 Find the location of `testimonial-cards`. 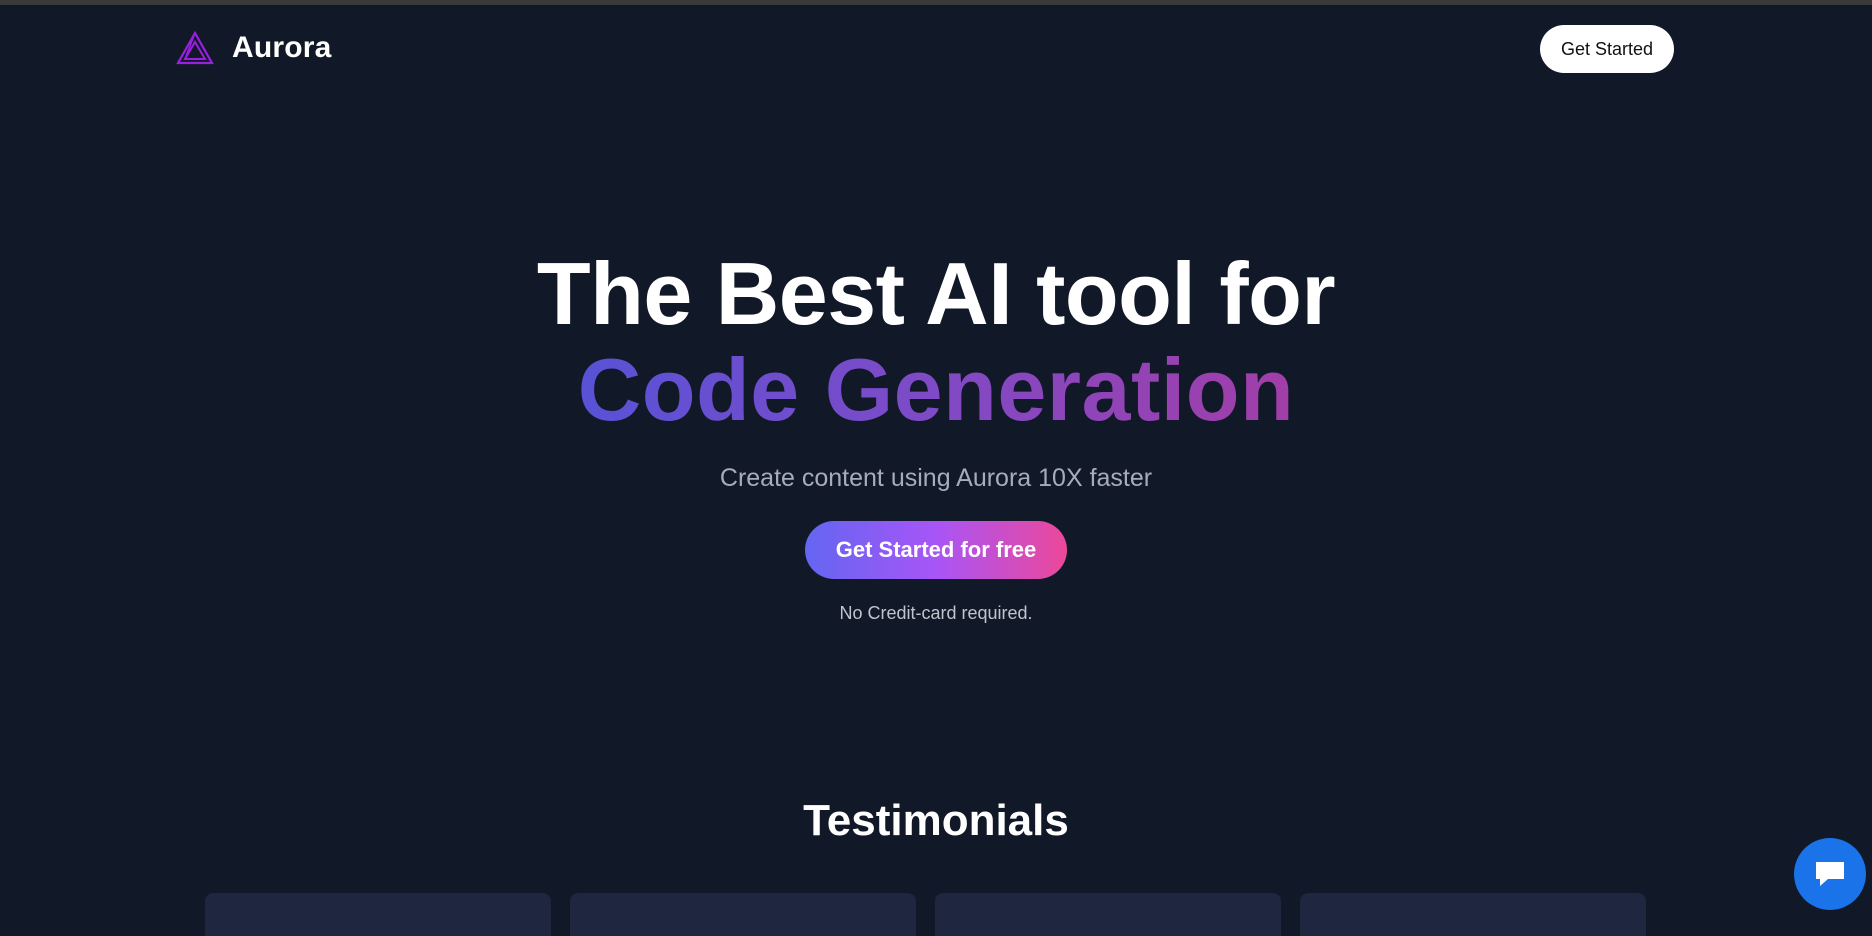

testimonial-cards is located at coordinates (925, 914).